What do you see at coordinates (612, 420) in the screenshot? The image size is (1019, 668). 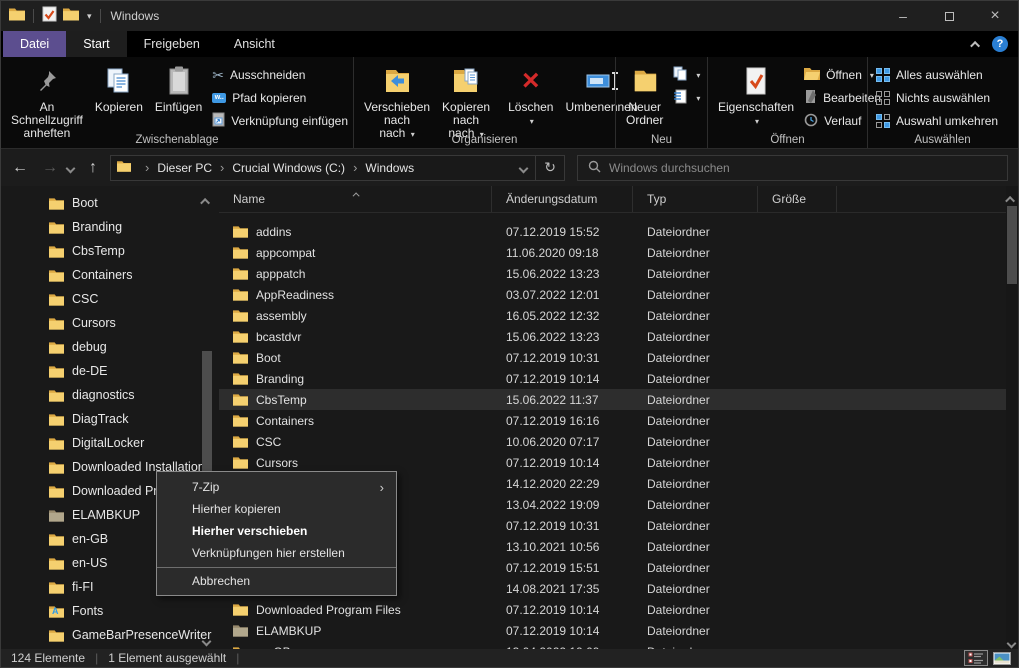 I see `table-row: Containers 07.12.2019 16:16 Dateiordner` at bounding box center [612, 420].